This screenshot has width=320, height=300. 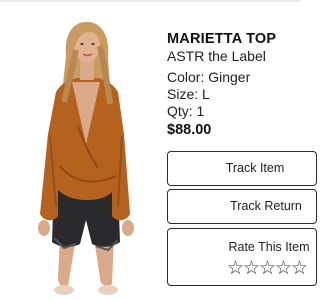 I want to click on color-value: Color: Ginger, so click(x=209, y=77).